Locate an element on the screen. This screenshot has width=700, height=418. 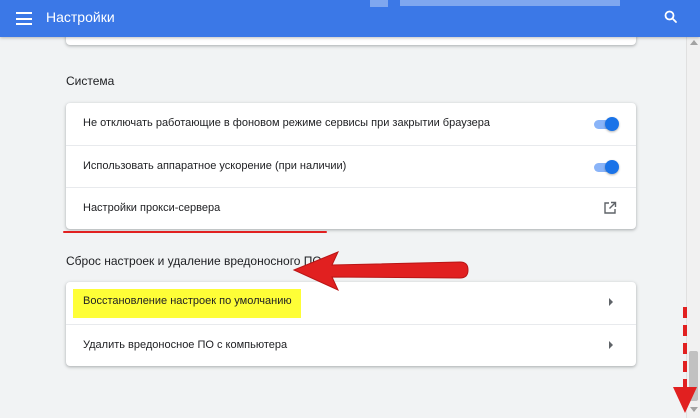
search-button is located at coordinates (671, 17).